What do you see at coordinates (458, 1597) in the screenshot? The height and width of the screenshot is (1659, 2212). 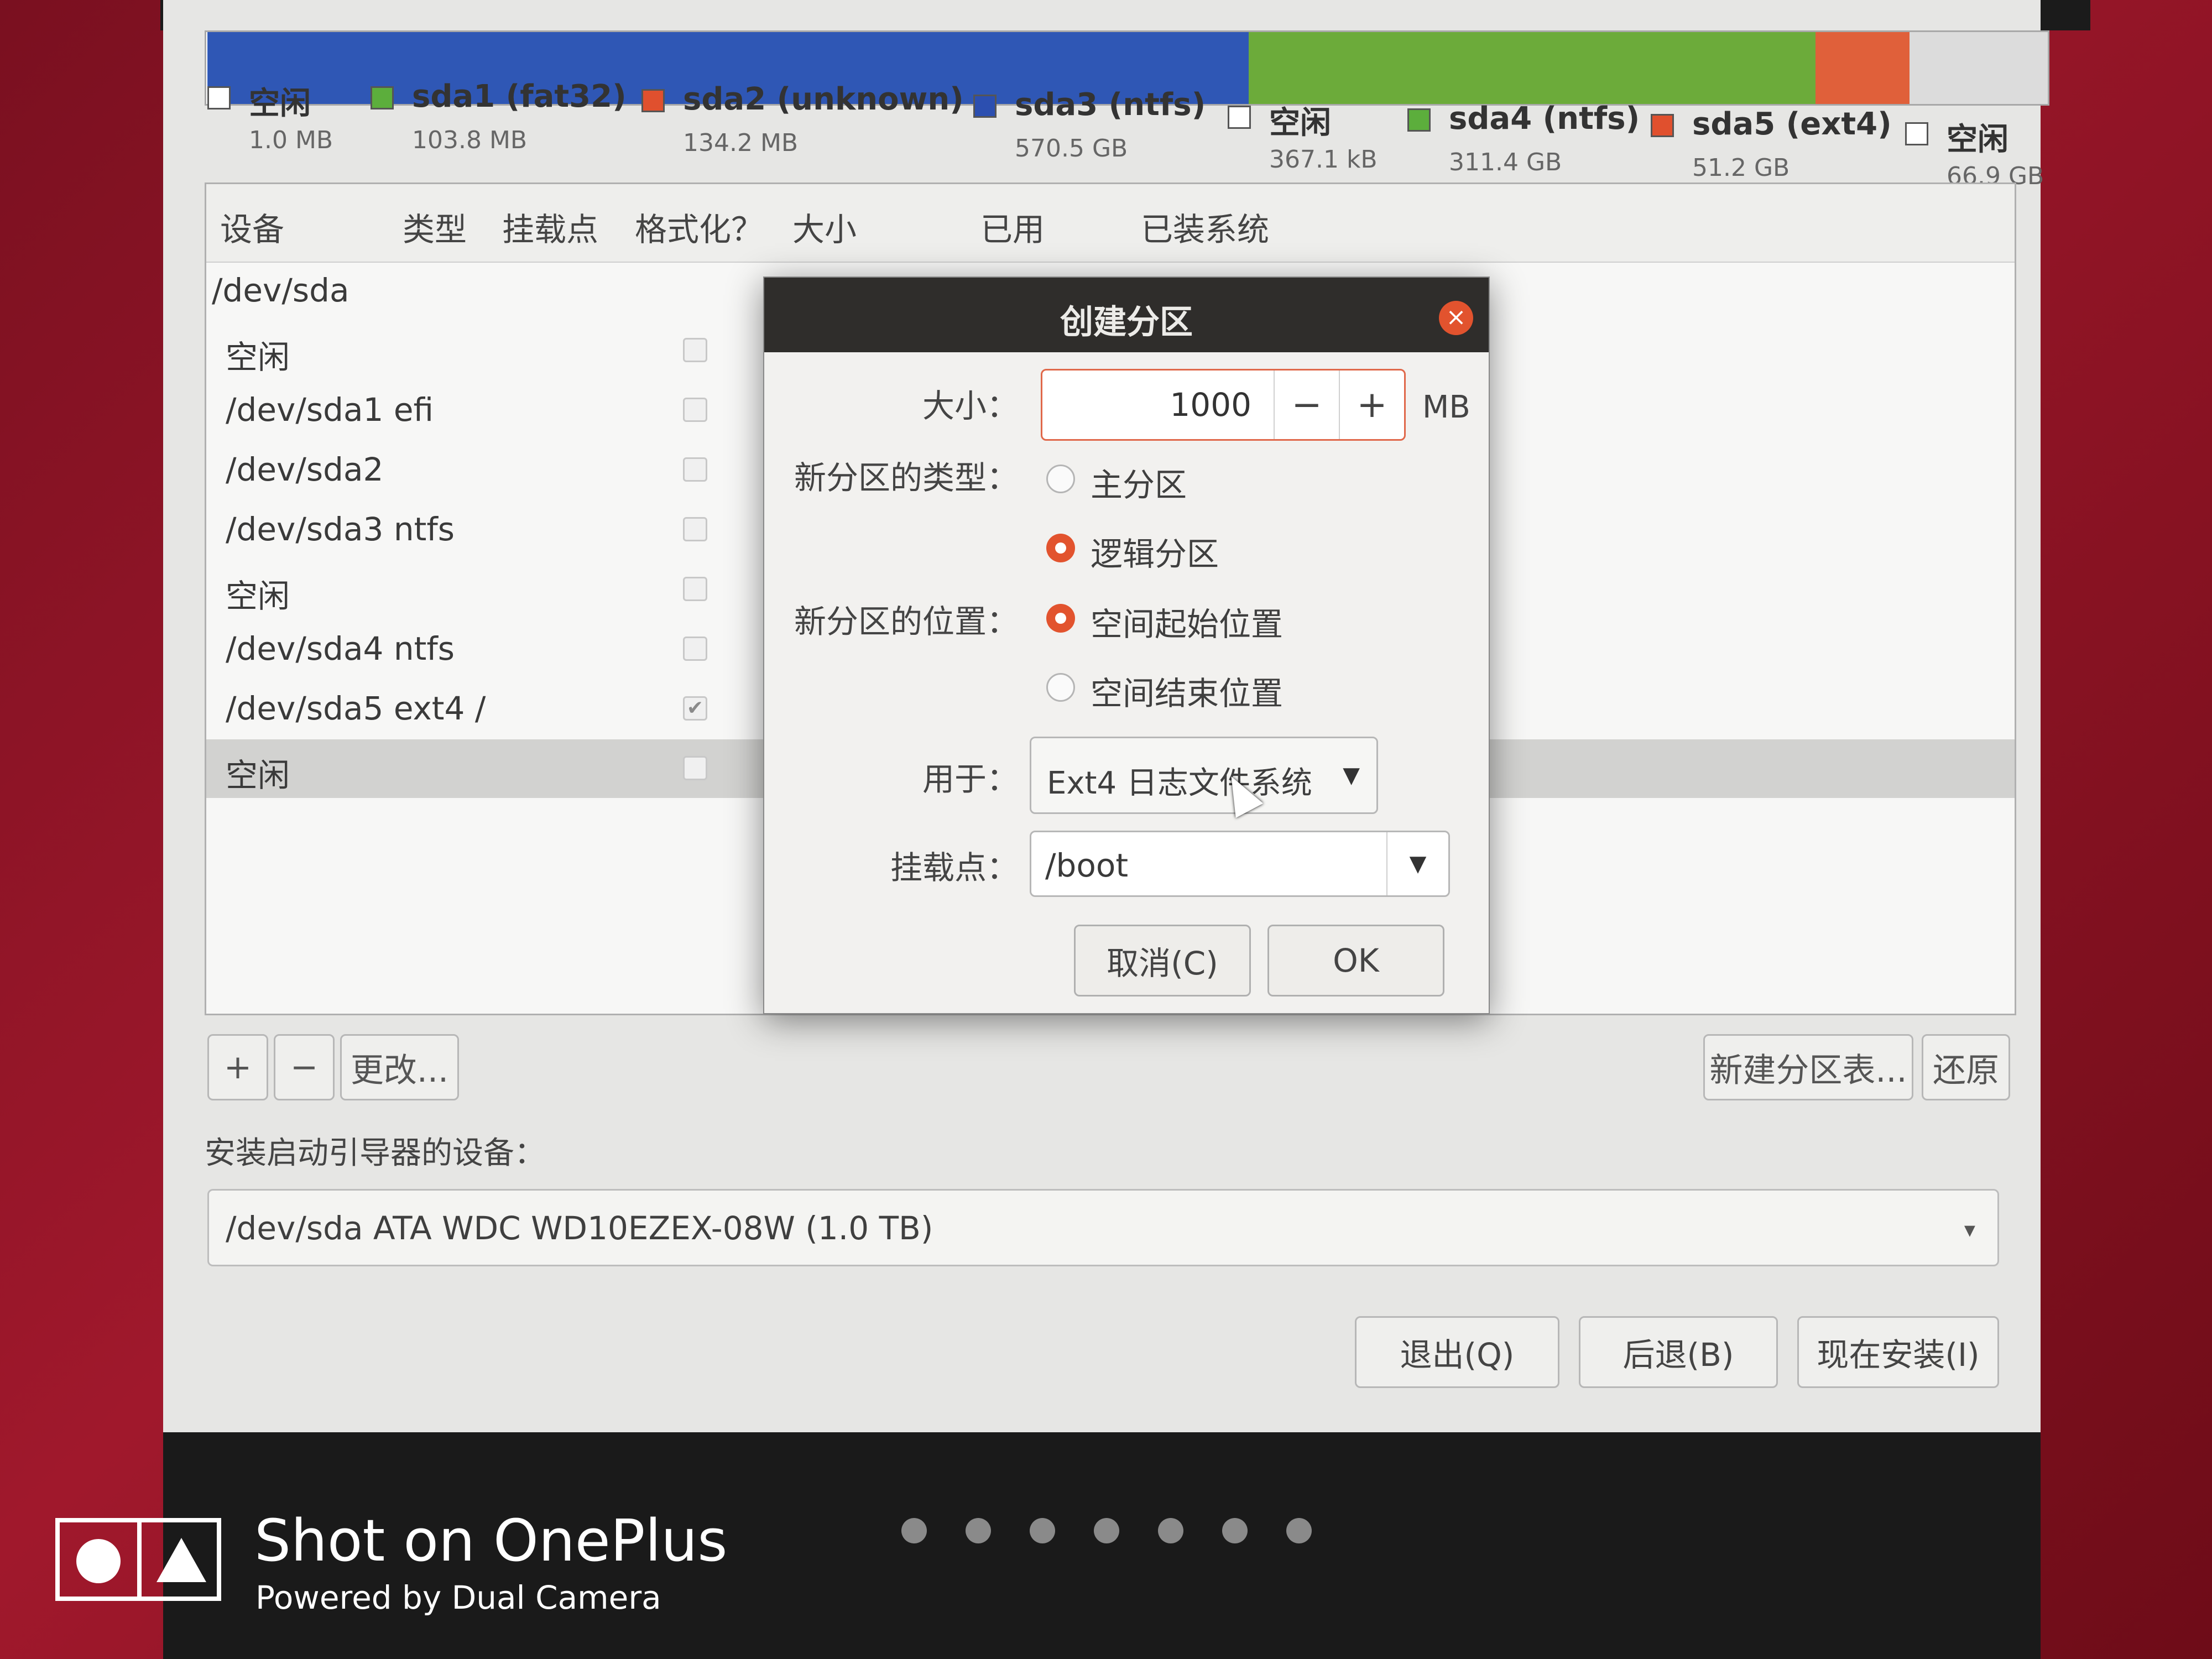 I see `watermark-subtitle: Powered by Dual Camera` at bounding box center [458, 1597].